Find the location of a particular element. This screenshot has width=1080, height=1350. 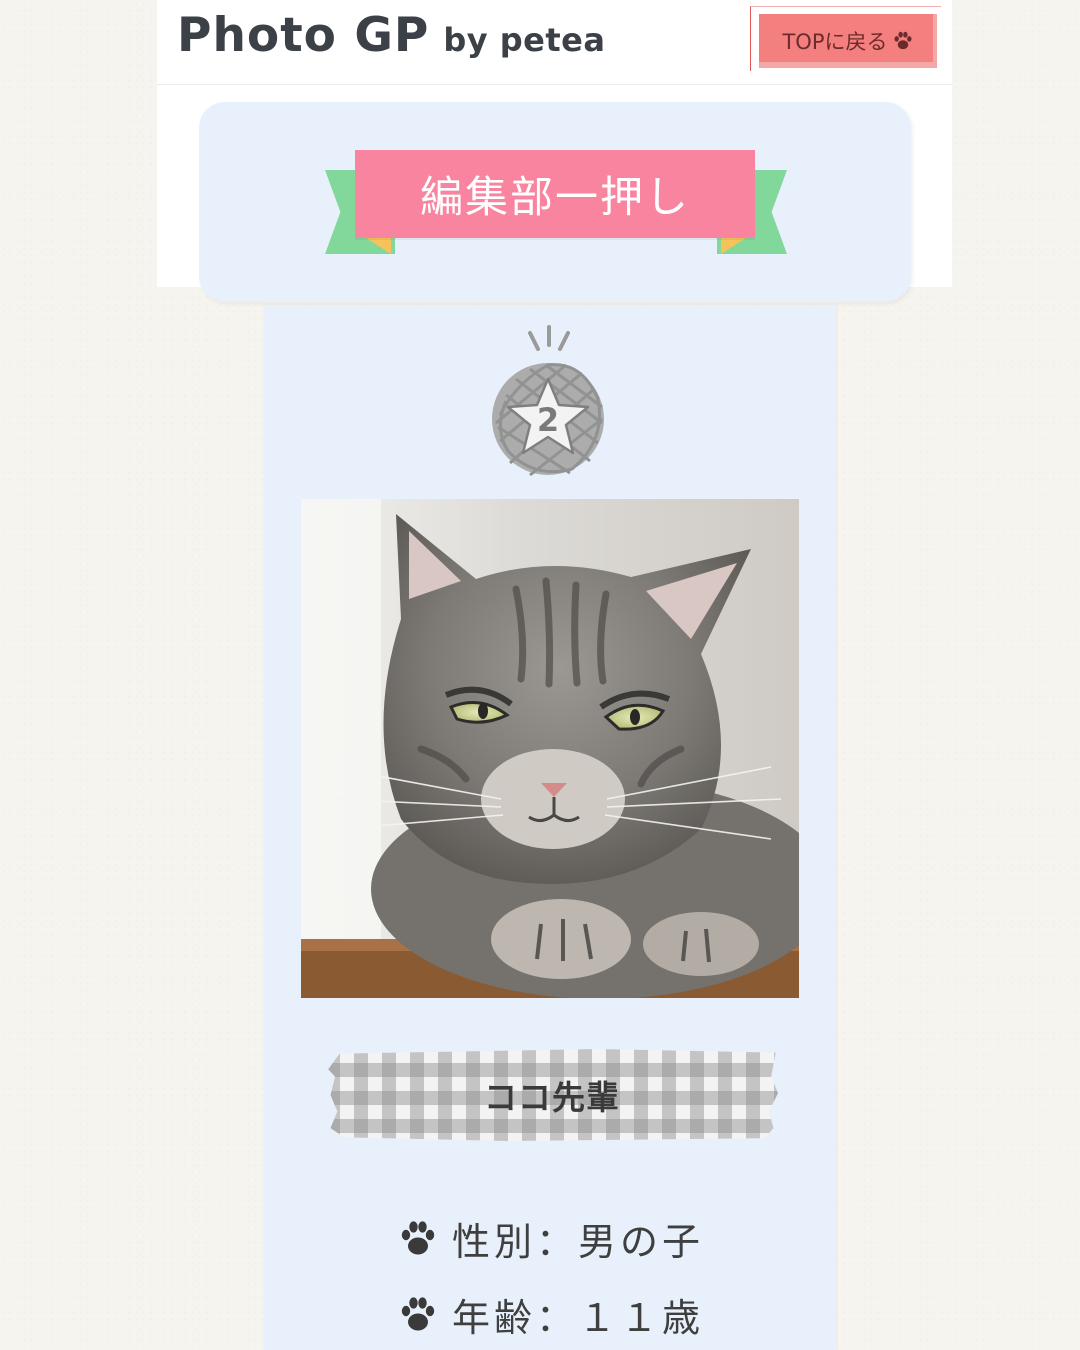

rank-badge-icon: 2 is located at coordinates (548, 401).